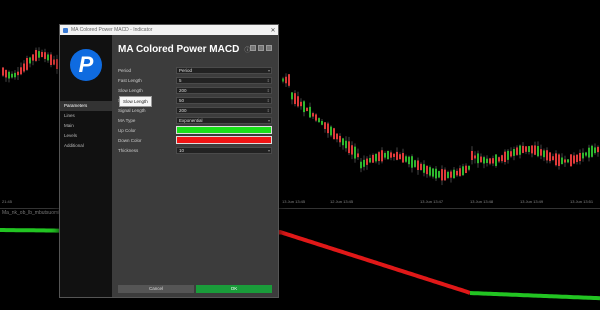 The width and height of the screenshot is (600, 310). I want to click on period-select: Period ▾, so click(224, 70).